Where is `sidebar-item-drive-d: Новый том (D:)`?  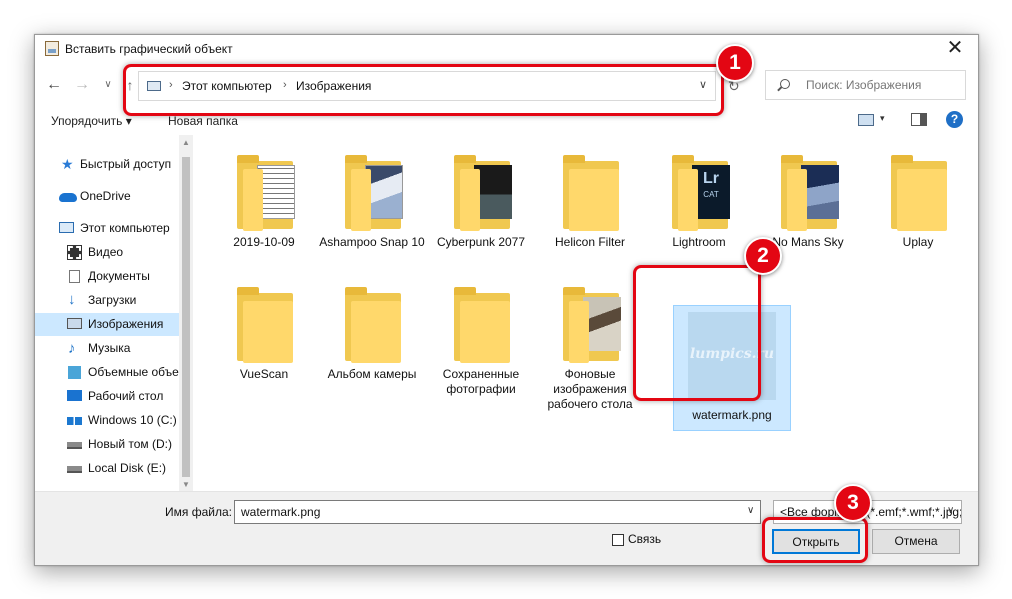
sidebar-item-drive-d: Новый том (D:) is located at coordinates (107, 444).